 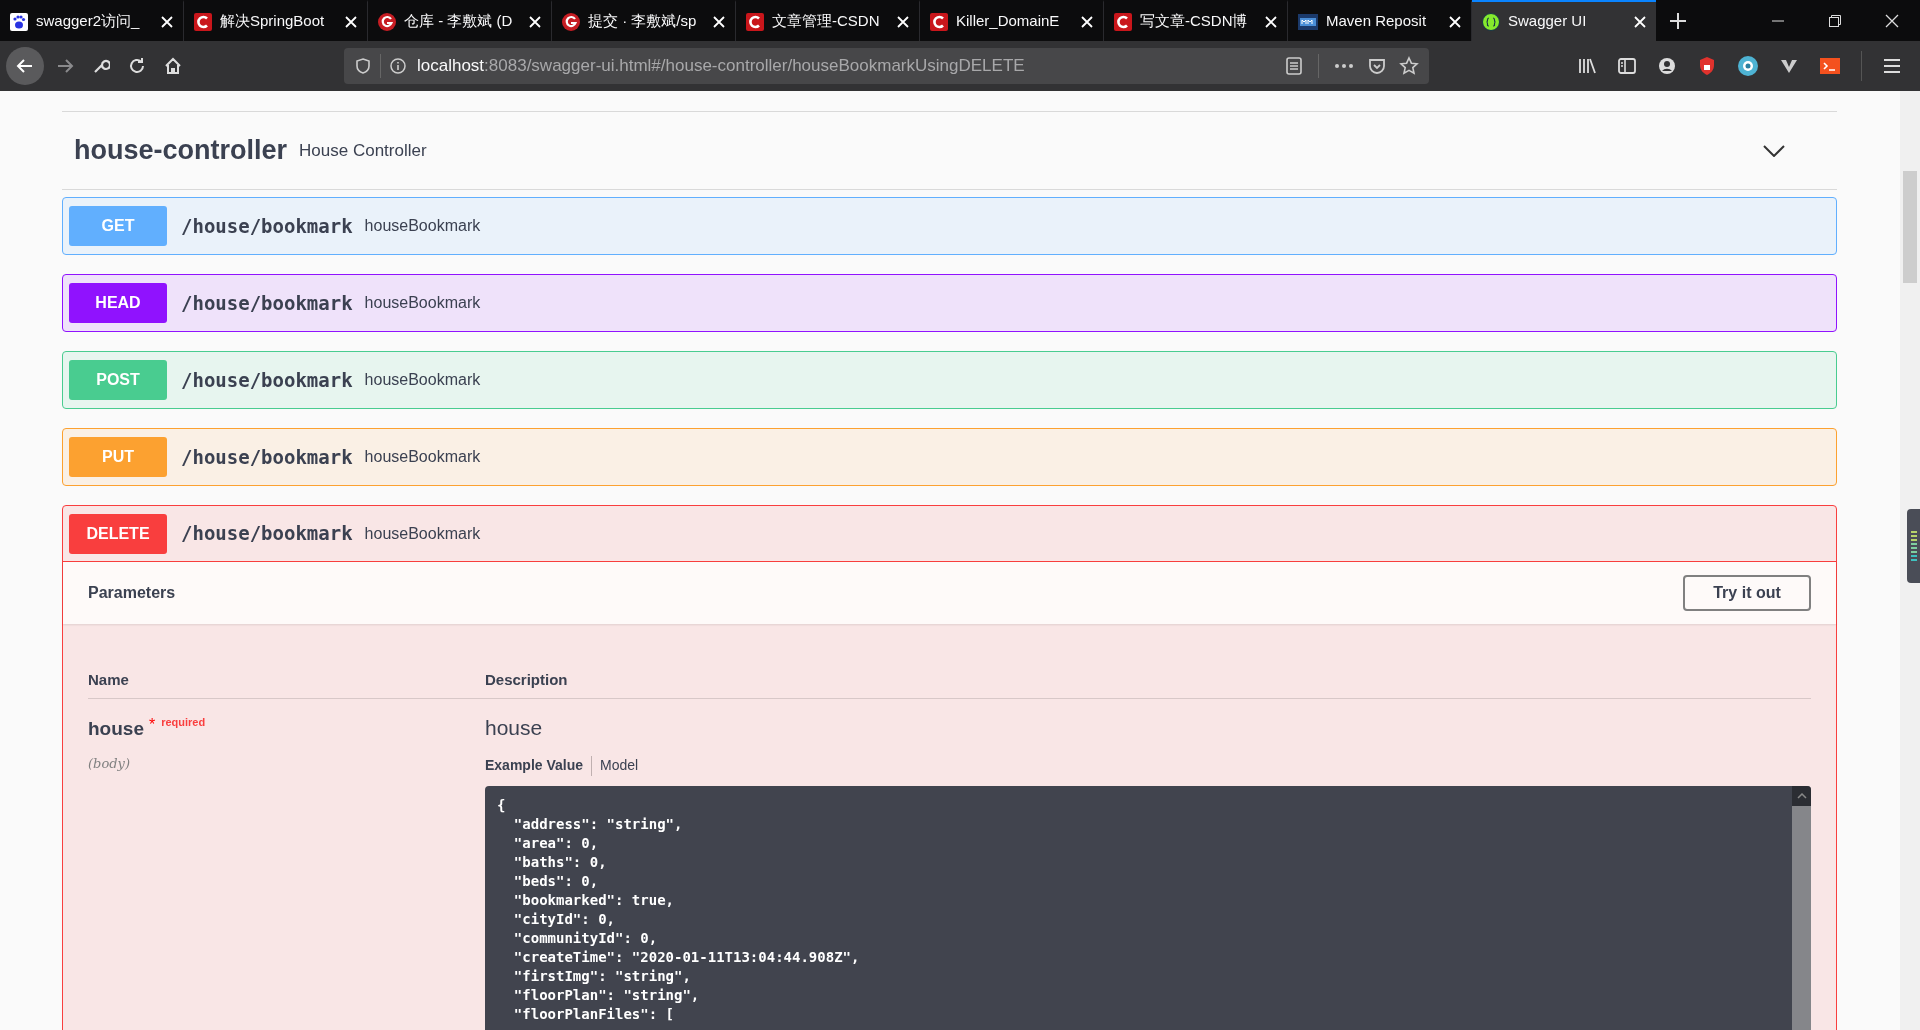 What do you see at coordinates (273, 21) in the screenshot?
I see `tab-title: 解决SpringBoot` at bounding box center [273, 21].